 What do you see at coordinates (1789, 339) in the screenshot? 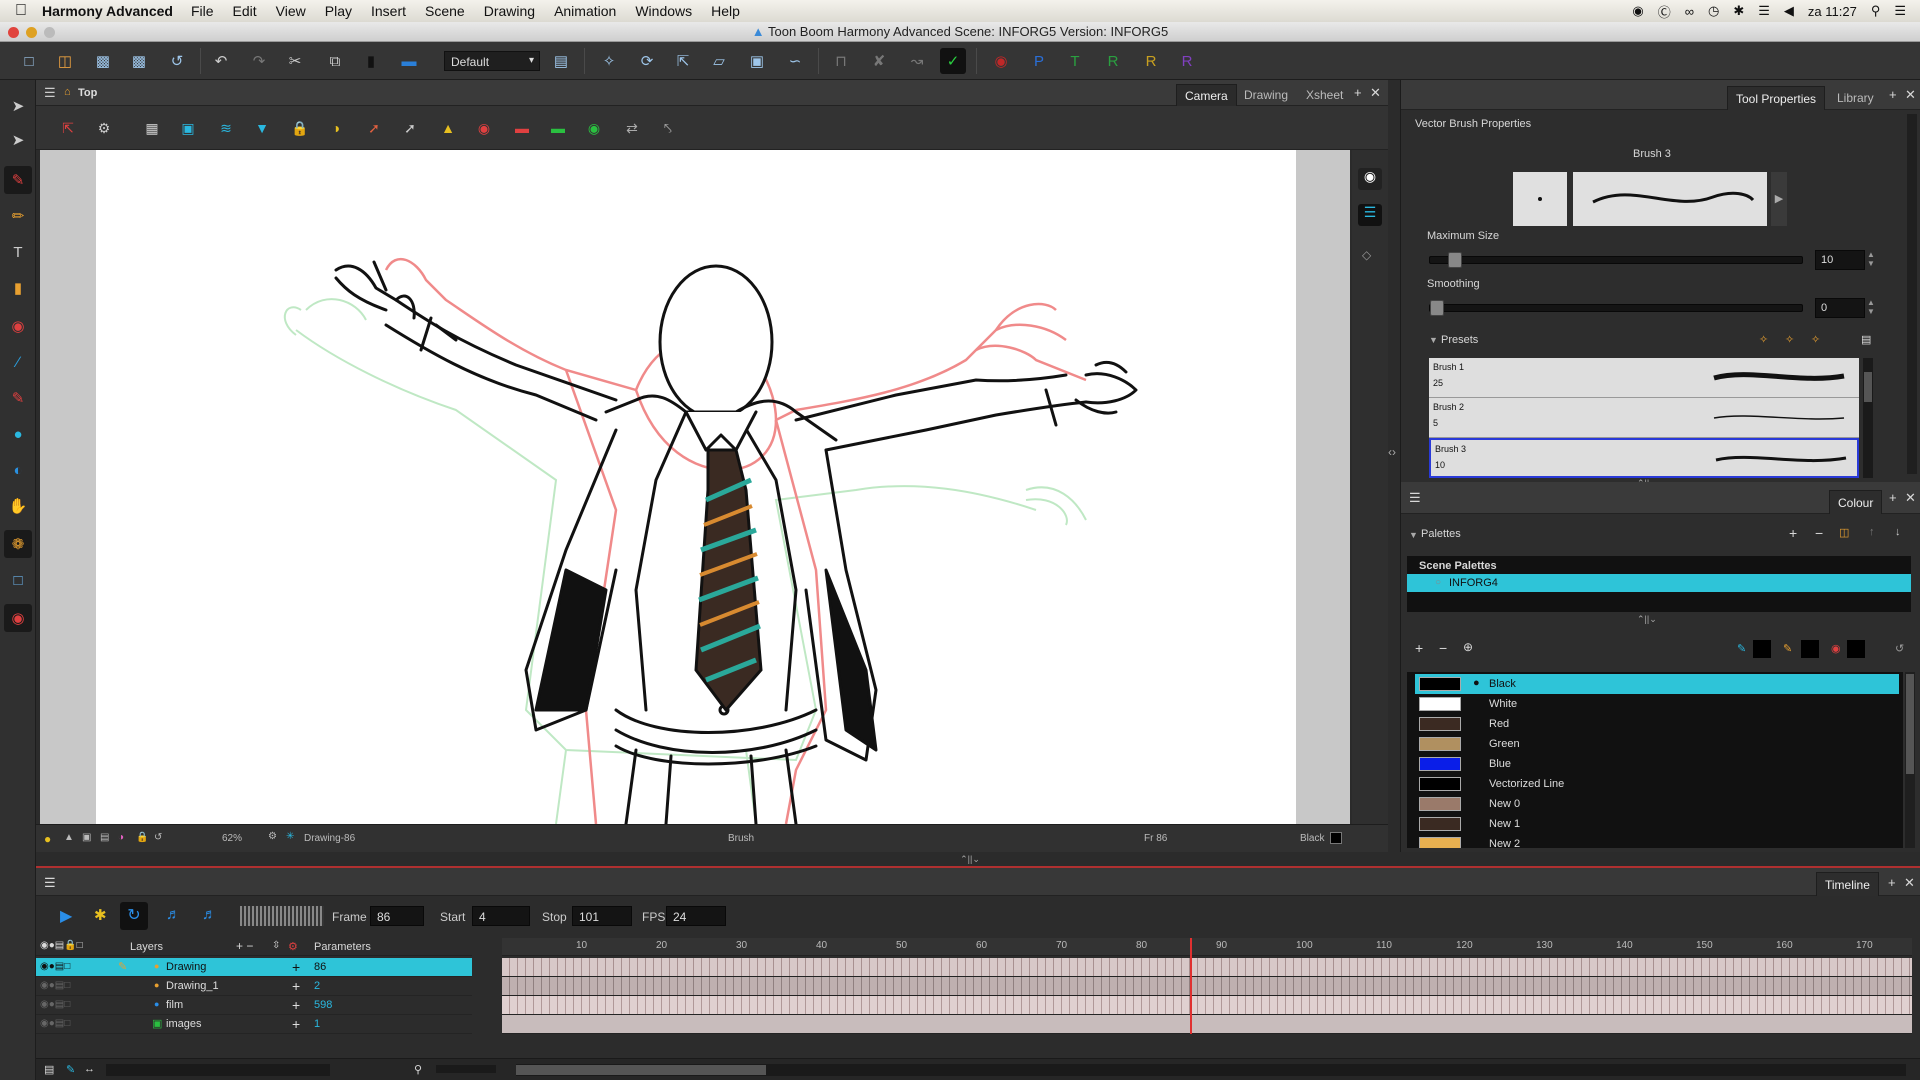
I see `rename-preset-icon: ✧` at bounding box center [1789, 339].